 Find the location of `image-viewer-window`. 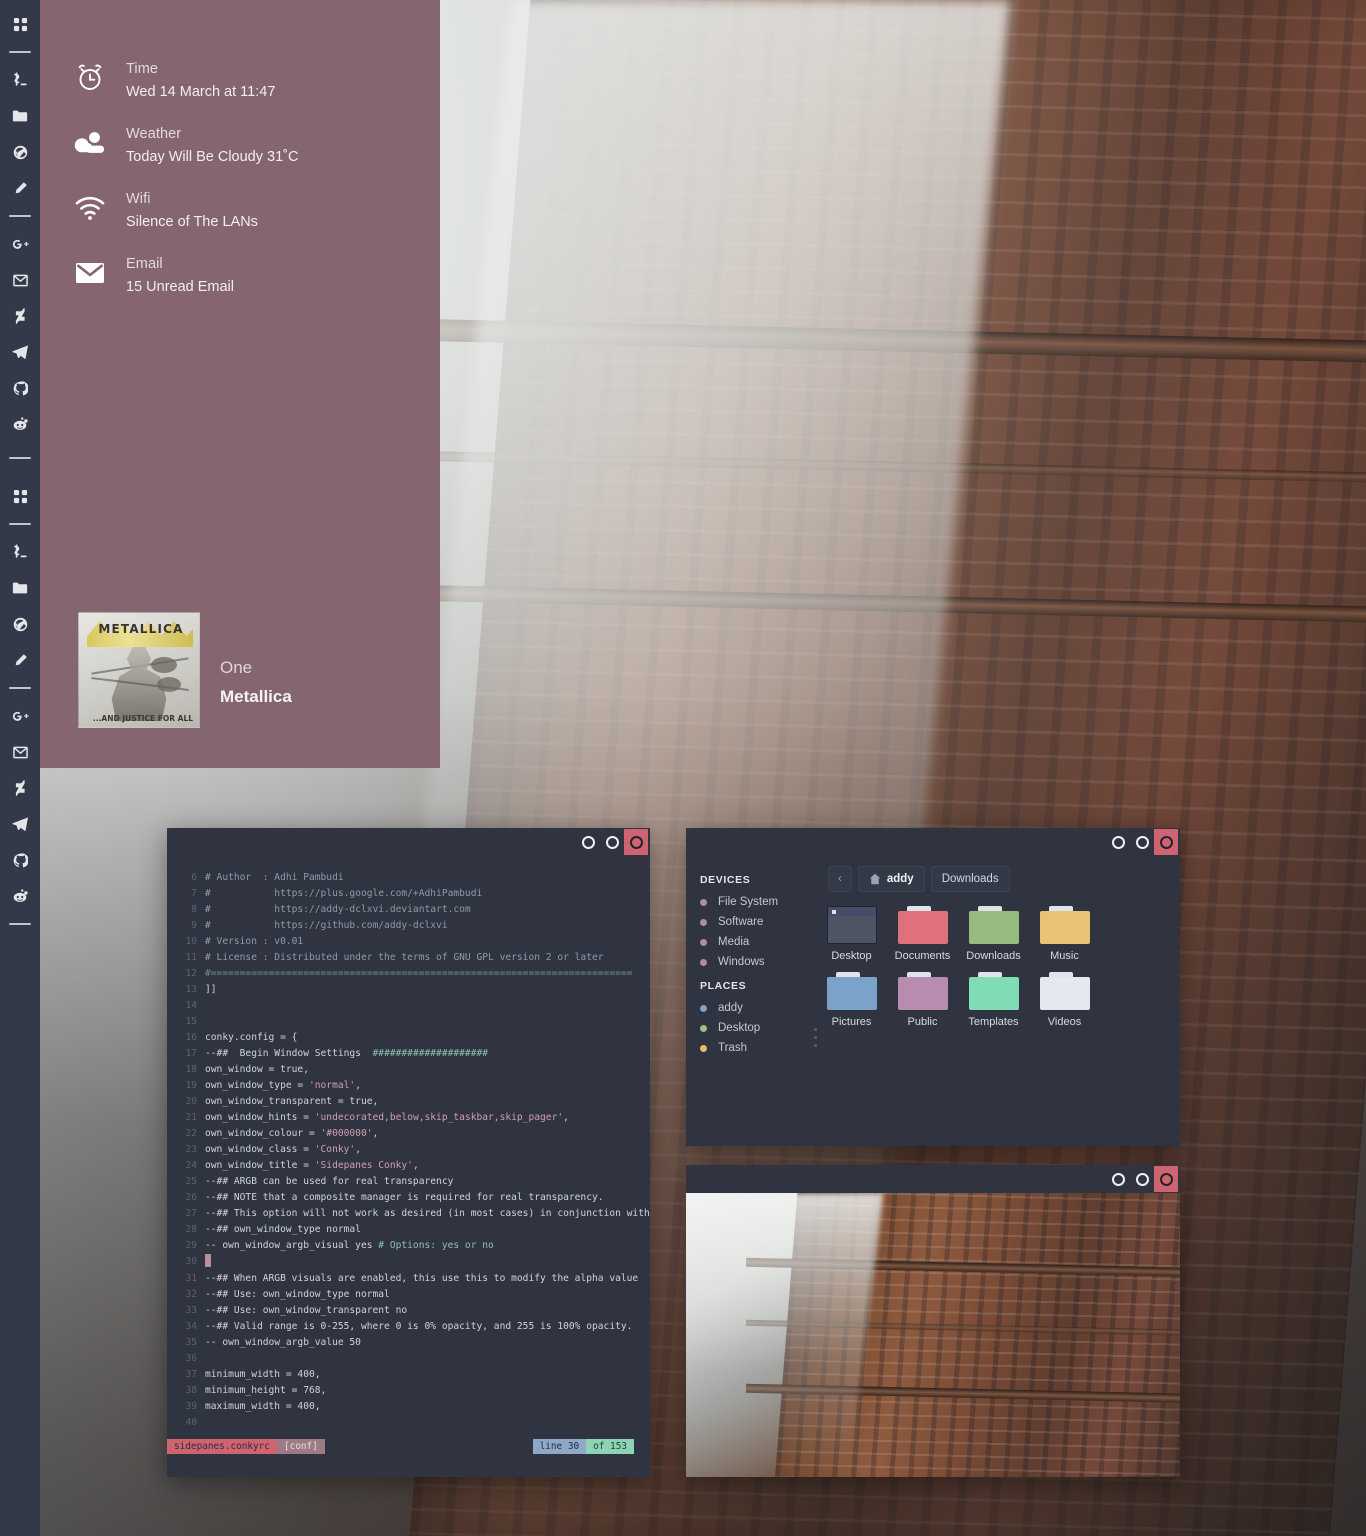

image-viewer-window is located at coordinates (933, 1321).